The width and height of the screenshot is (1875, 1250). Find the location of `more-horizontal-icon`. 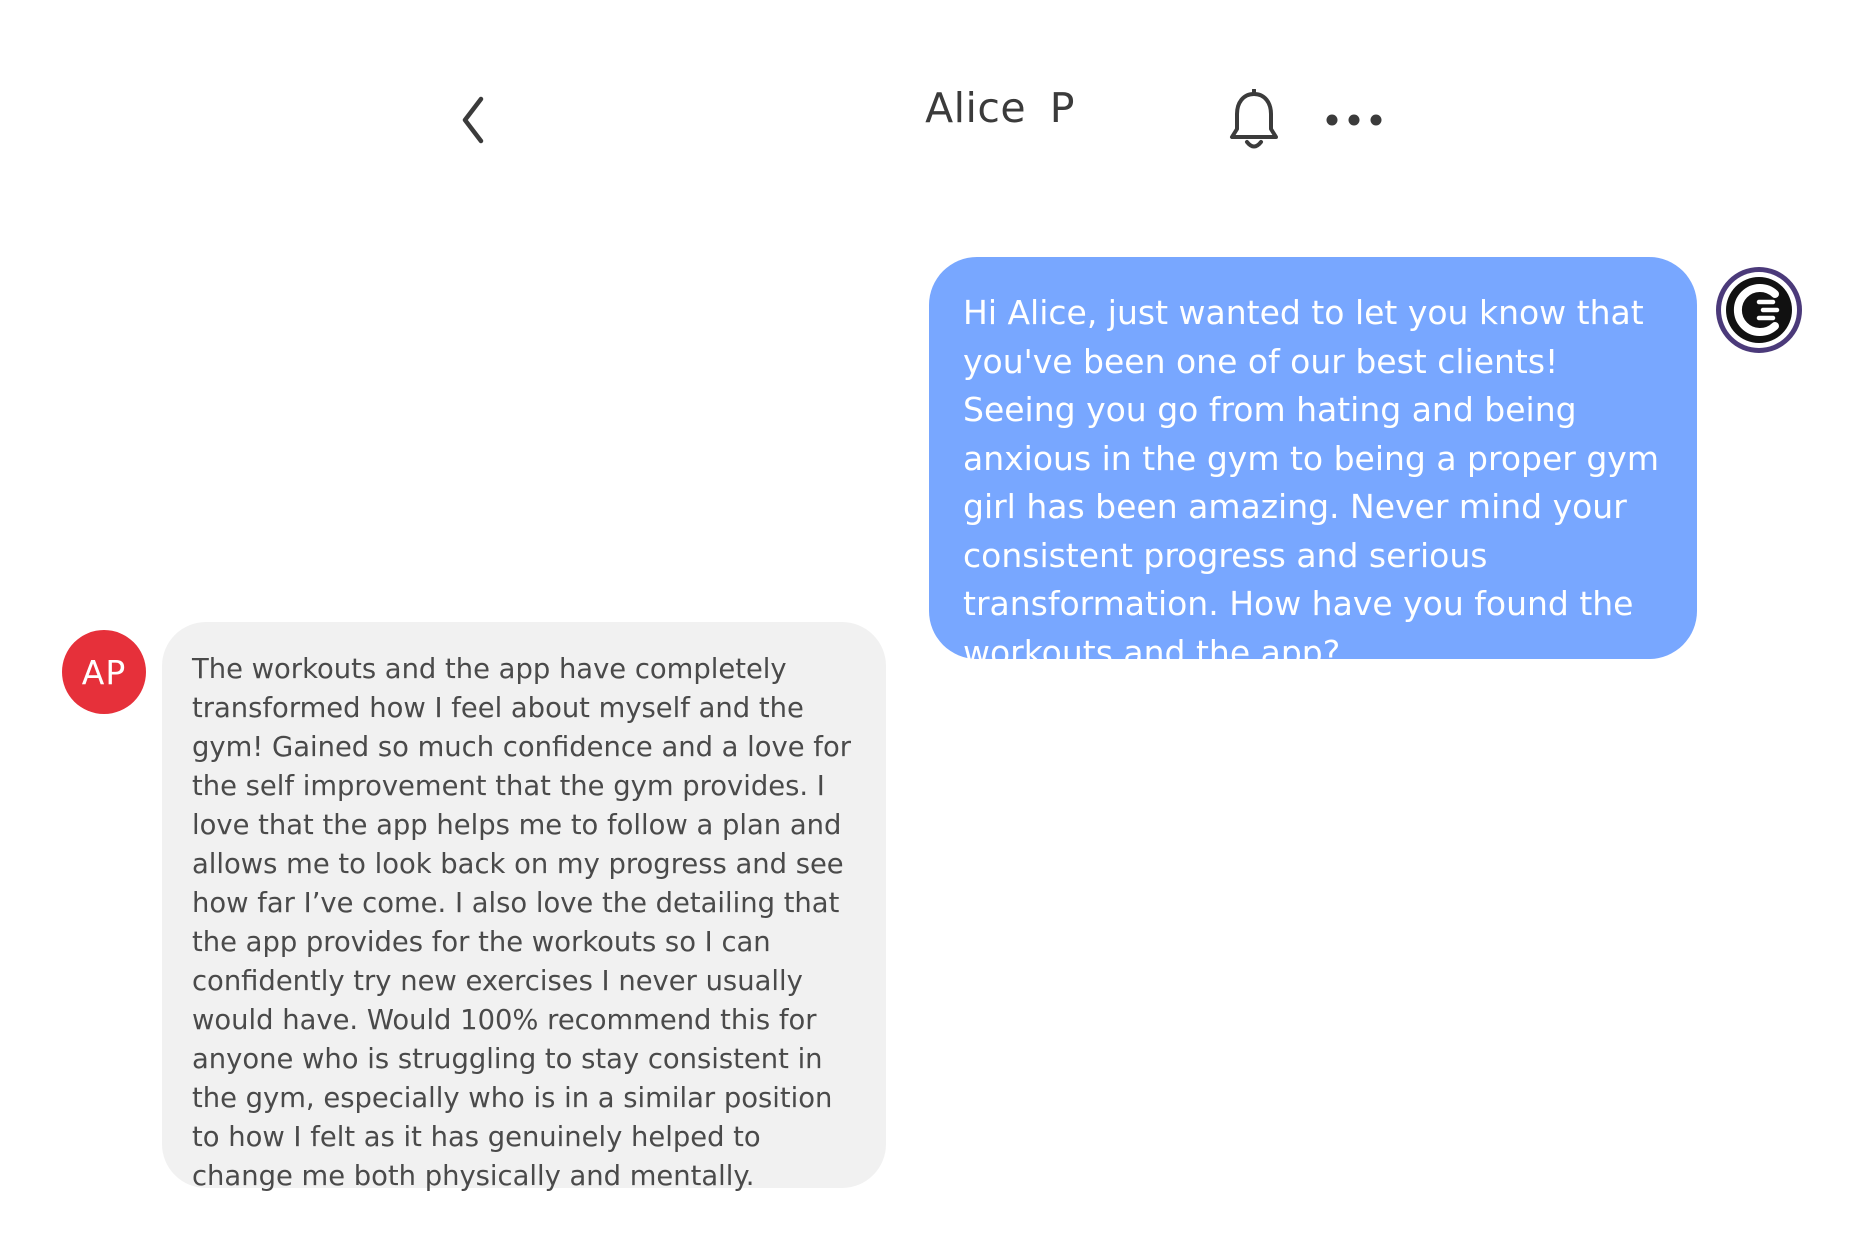

more-horizontal-icon is located at coordinates (1354, 120).